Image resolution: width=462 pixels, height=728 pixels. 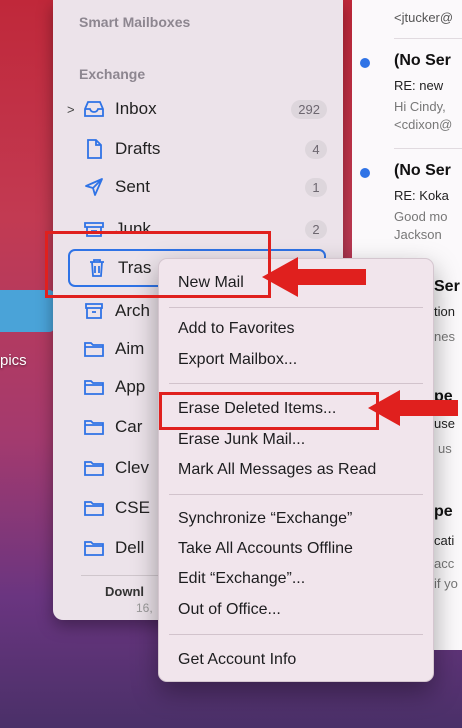 I want to click on unread-count-badge: 292, so click(x=309, y=109).